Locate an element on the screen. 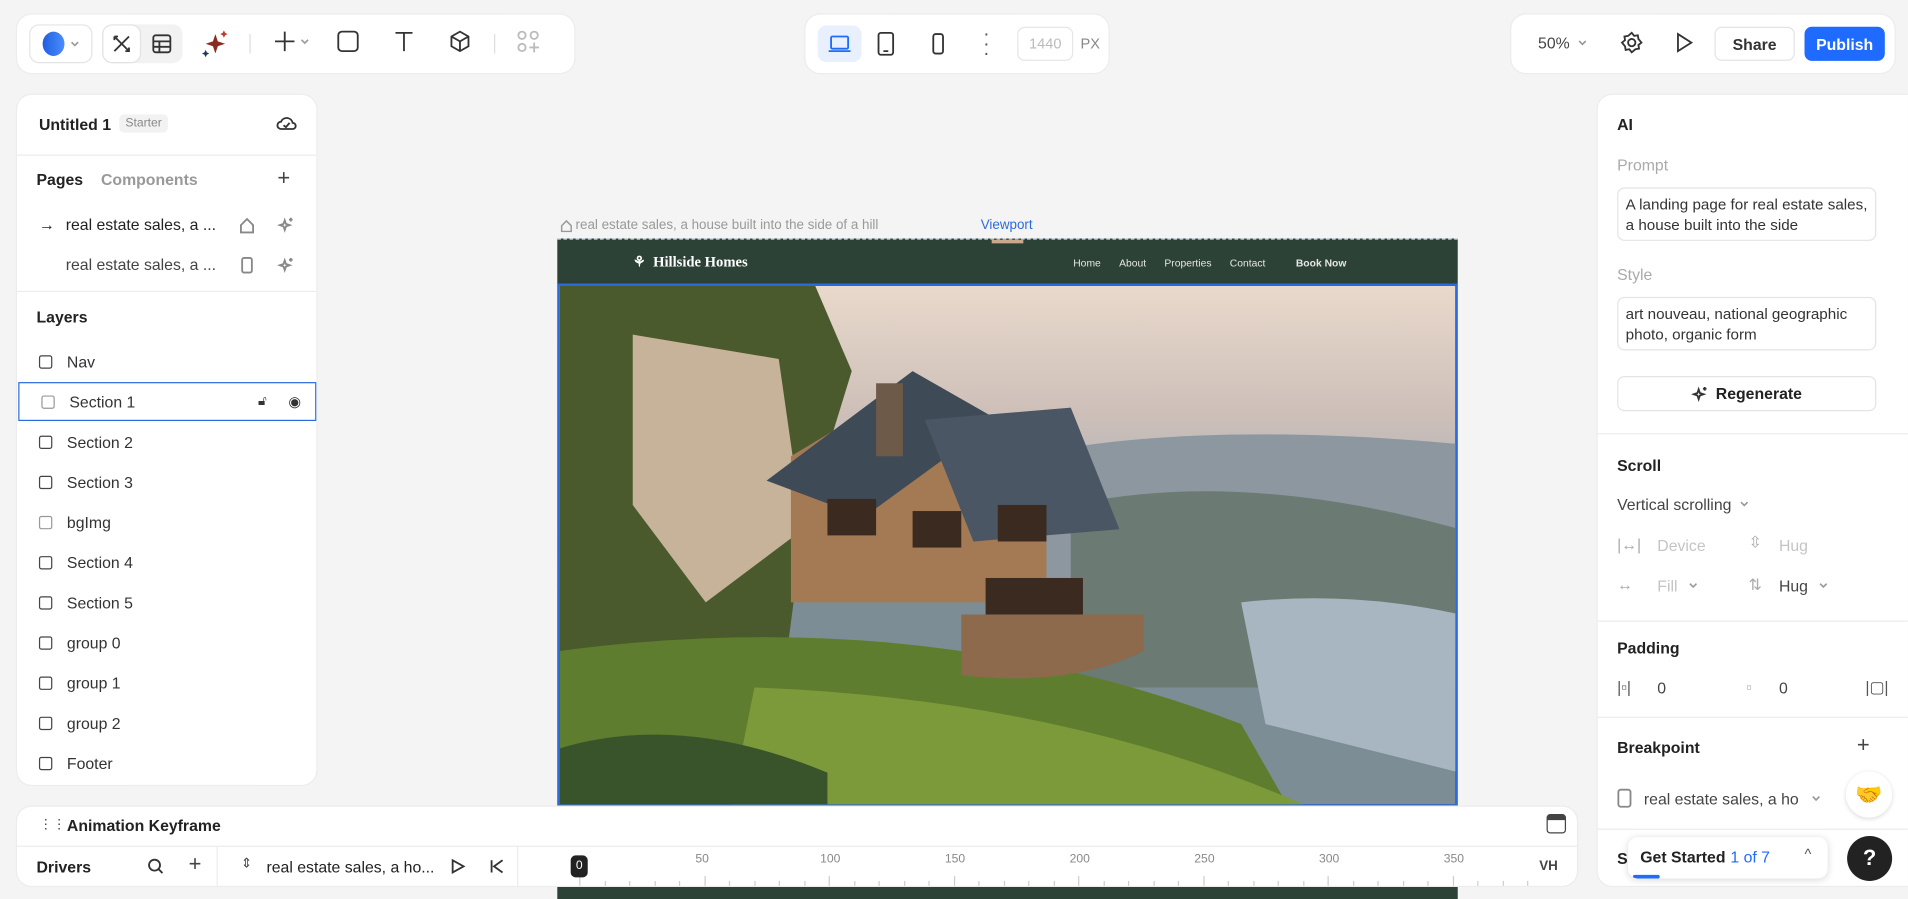 The height and width of the screenshot is (899, 1908). regenerate-button: Regenerate is located at coordinates (1747, 393).